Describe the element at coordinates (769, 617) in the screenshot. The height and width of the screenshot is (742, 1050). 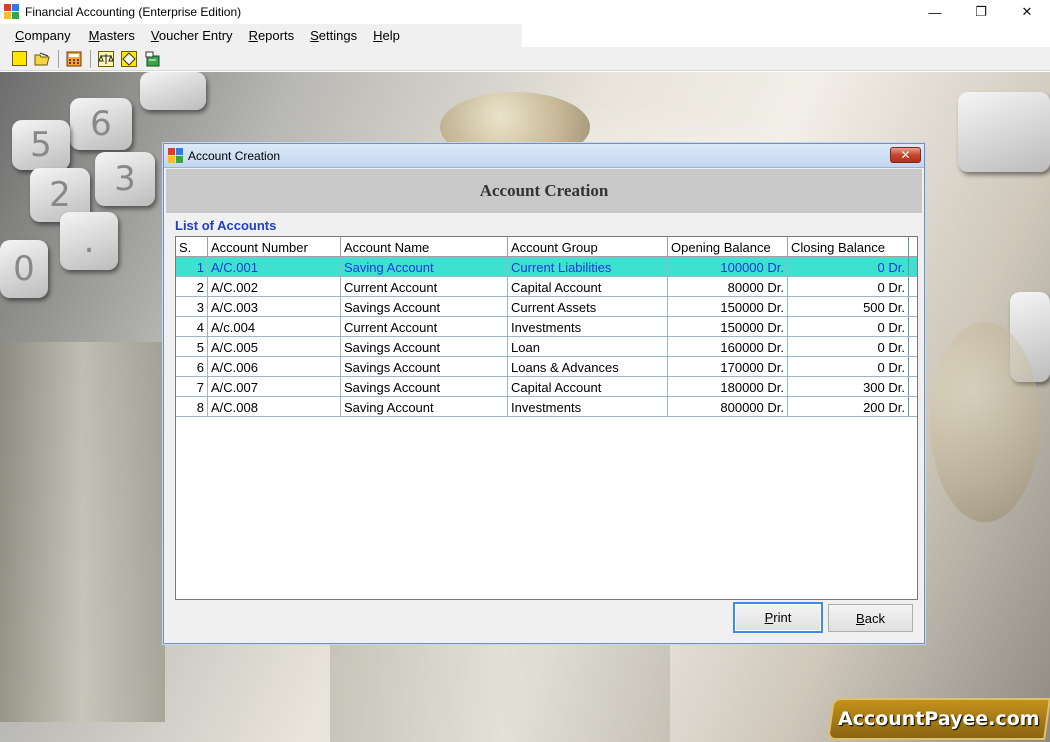
I see `print-mnemonic: P` at that location.